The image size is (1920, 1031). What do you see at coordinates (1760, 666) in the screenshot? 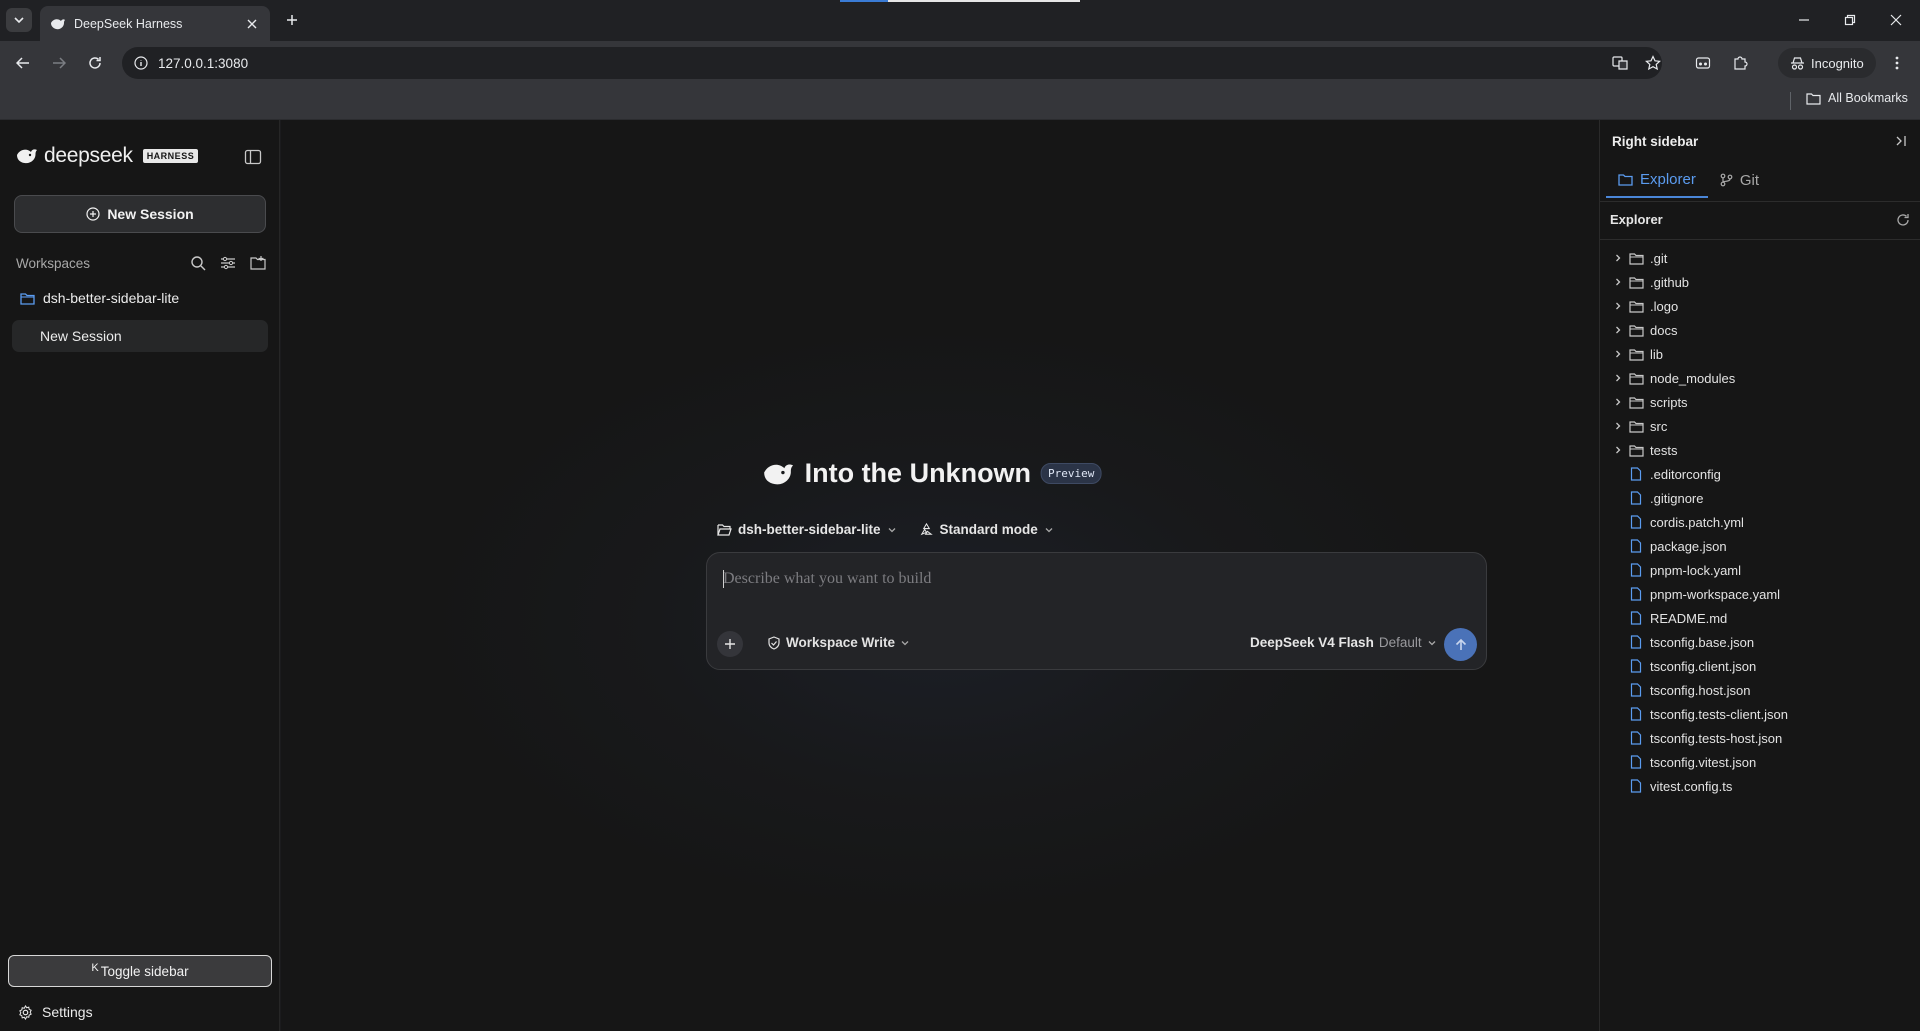
I see `tree-file-item: tsconfig.client.json` at bounding box center [1760, 666].